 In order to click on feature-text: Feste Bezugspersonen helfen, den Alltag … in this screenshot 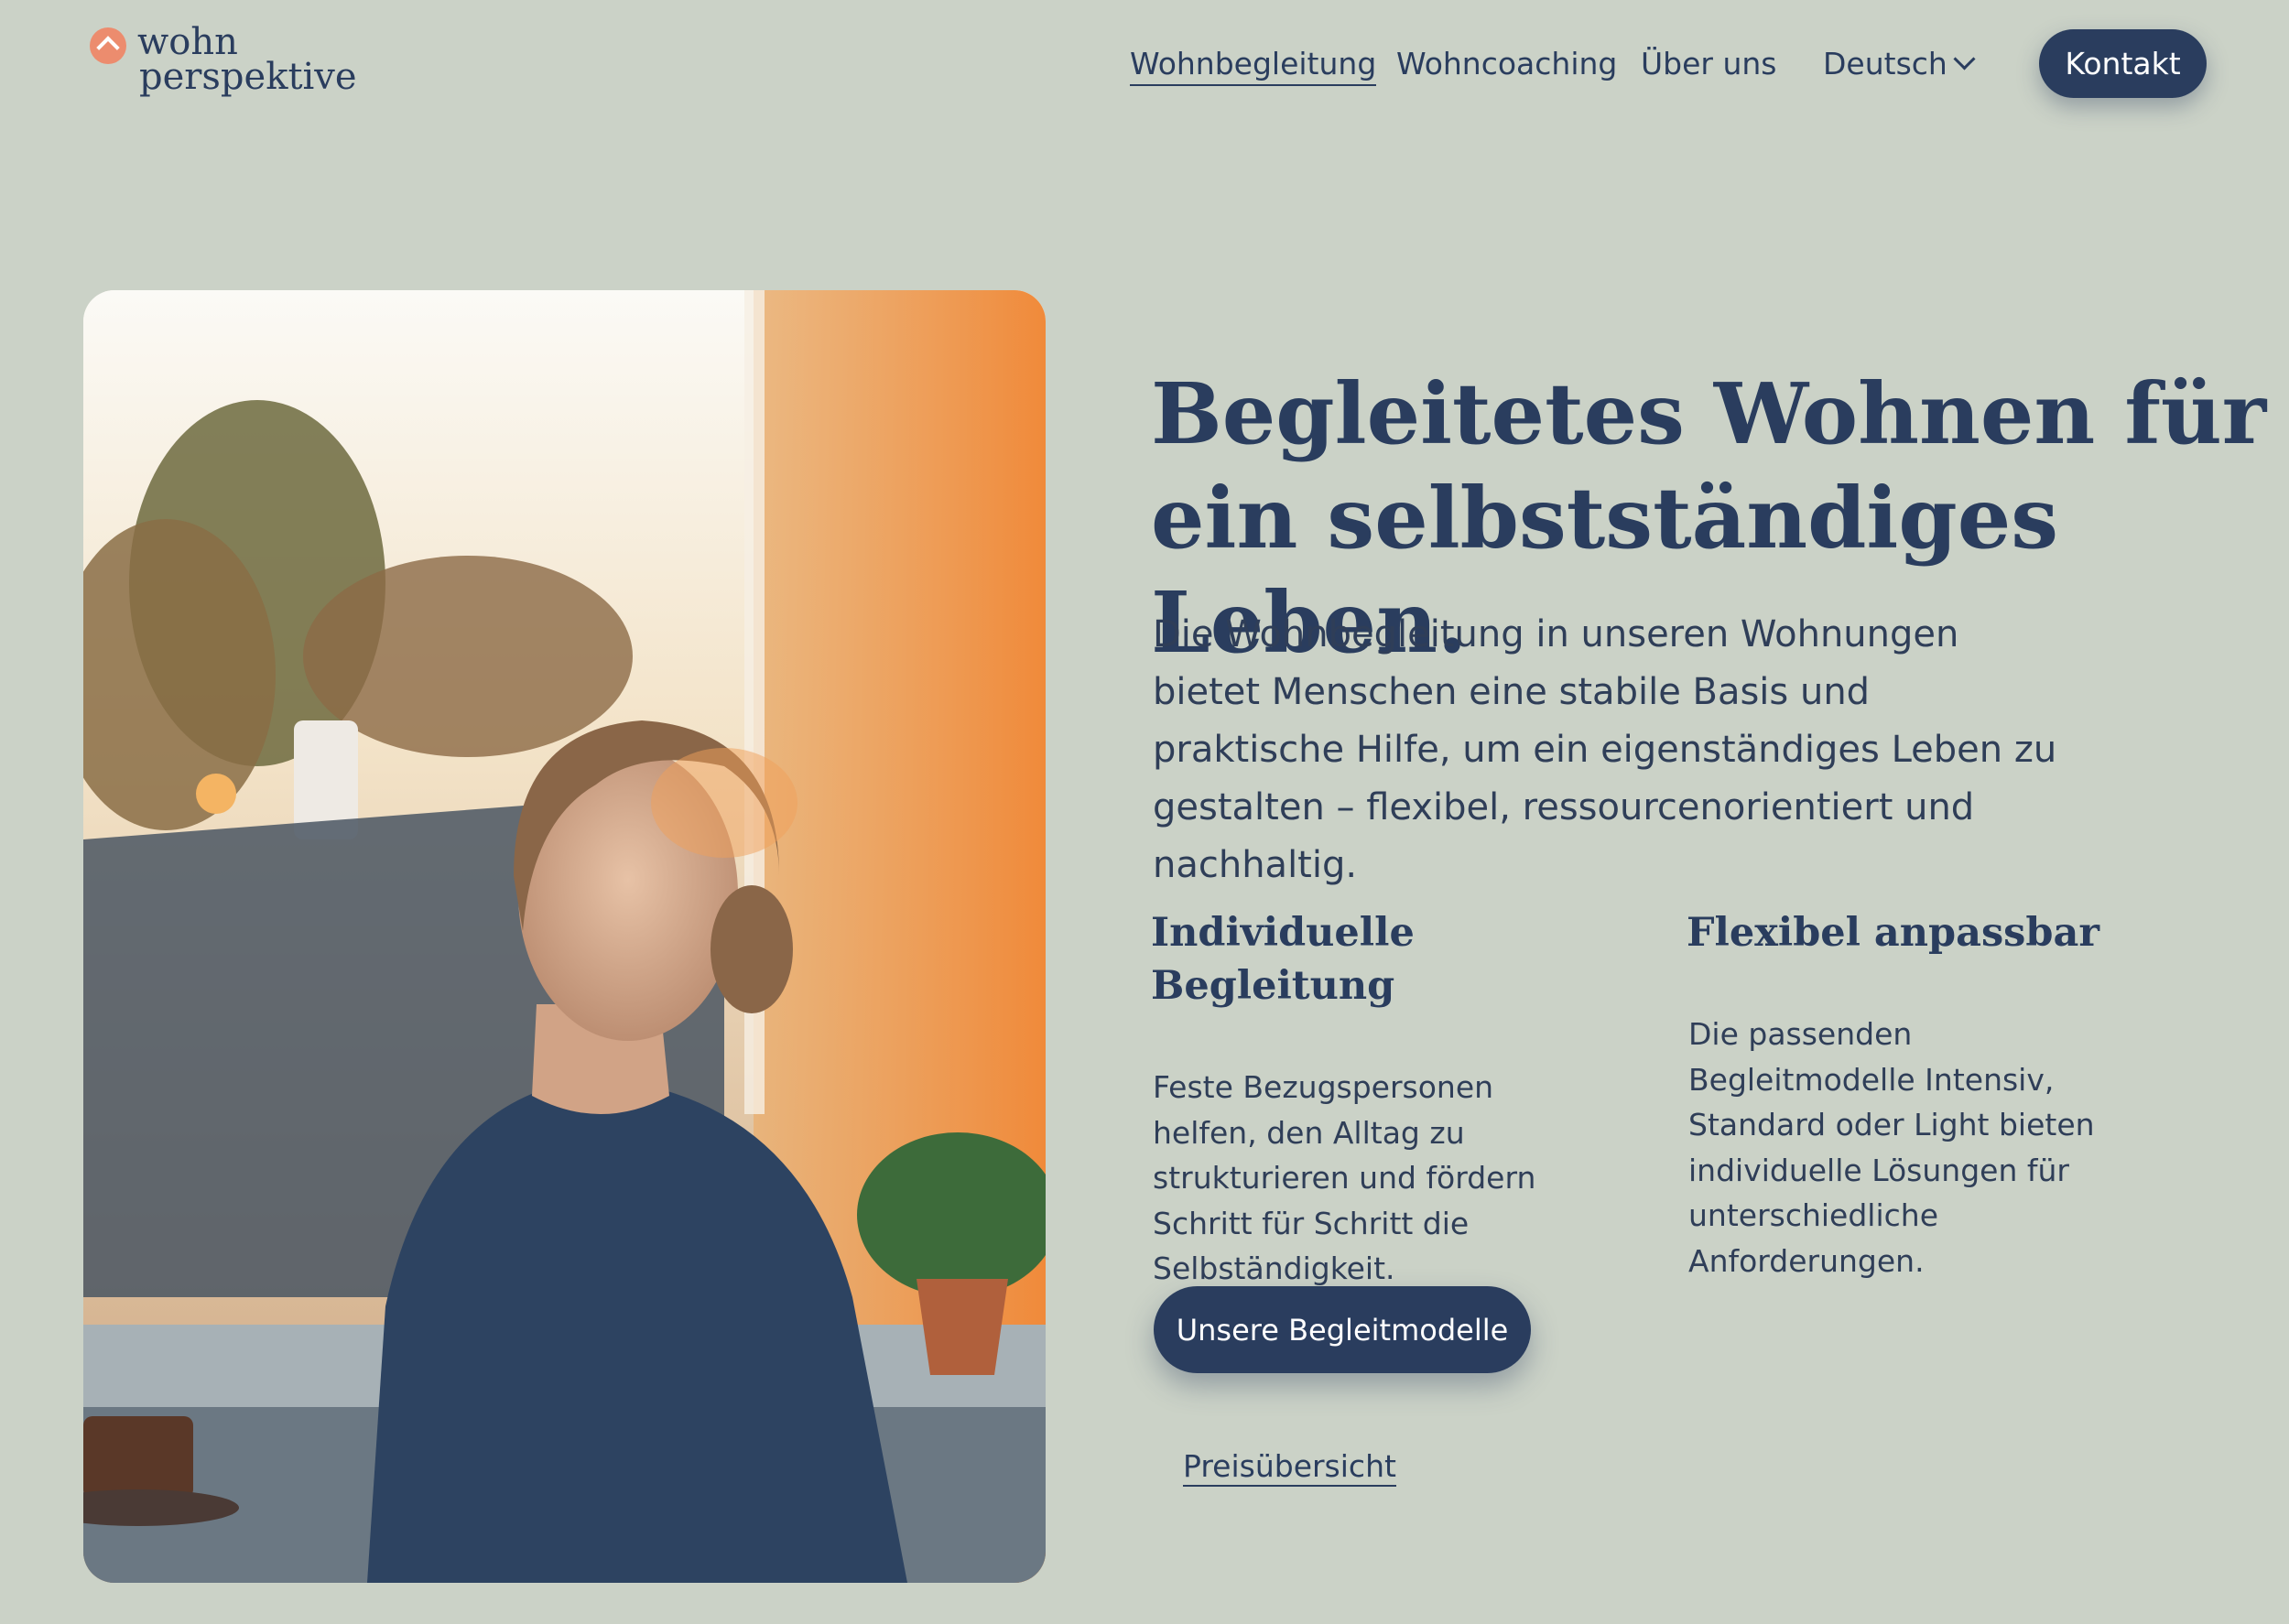, I will do `click(1344, 1177)`.